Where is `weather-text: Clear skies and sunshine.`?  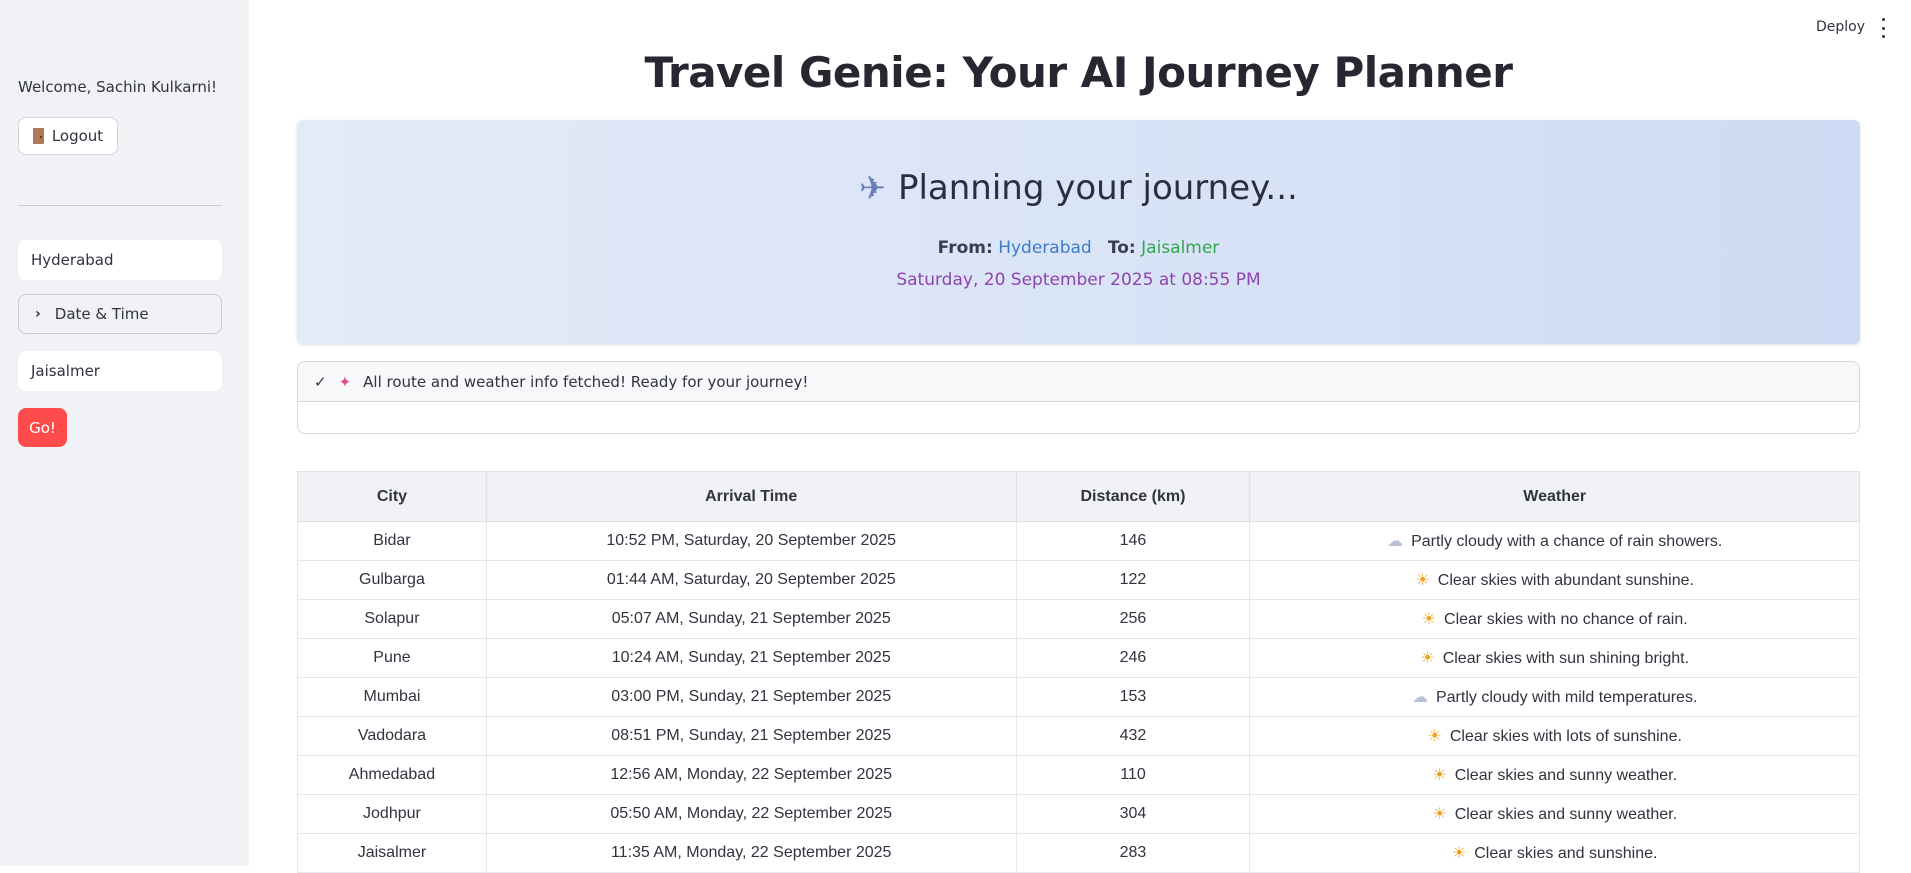 weather-text: Clear skies and sunshine. is located at coordinates (1566, 853).